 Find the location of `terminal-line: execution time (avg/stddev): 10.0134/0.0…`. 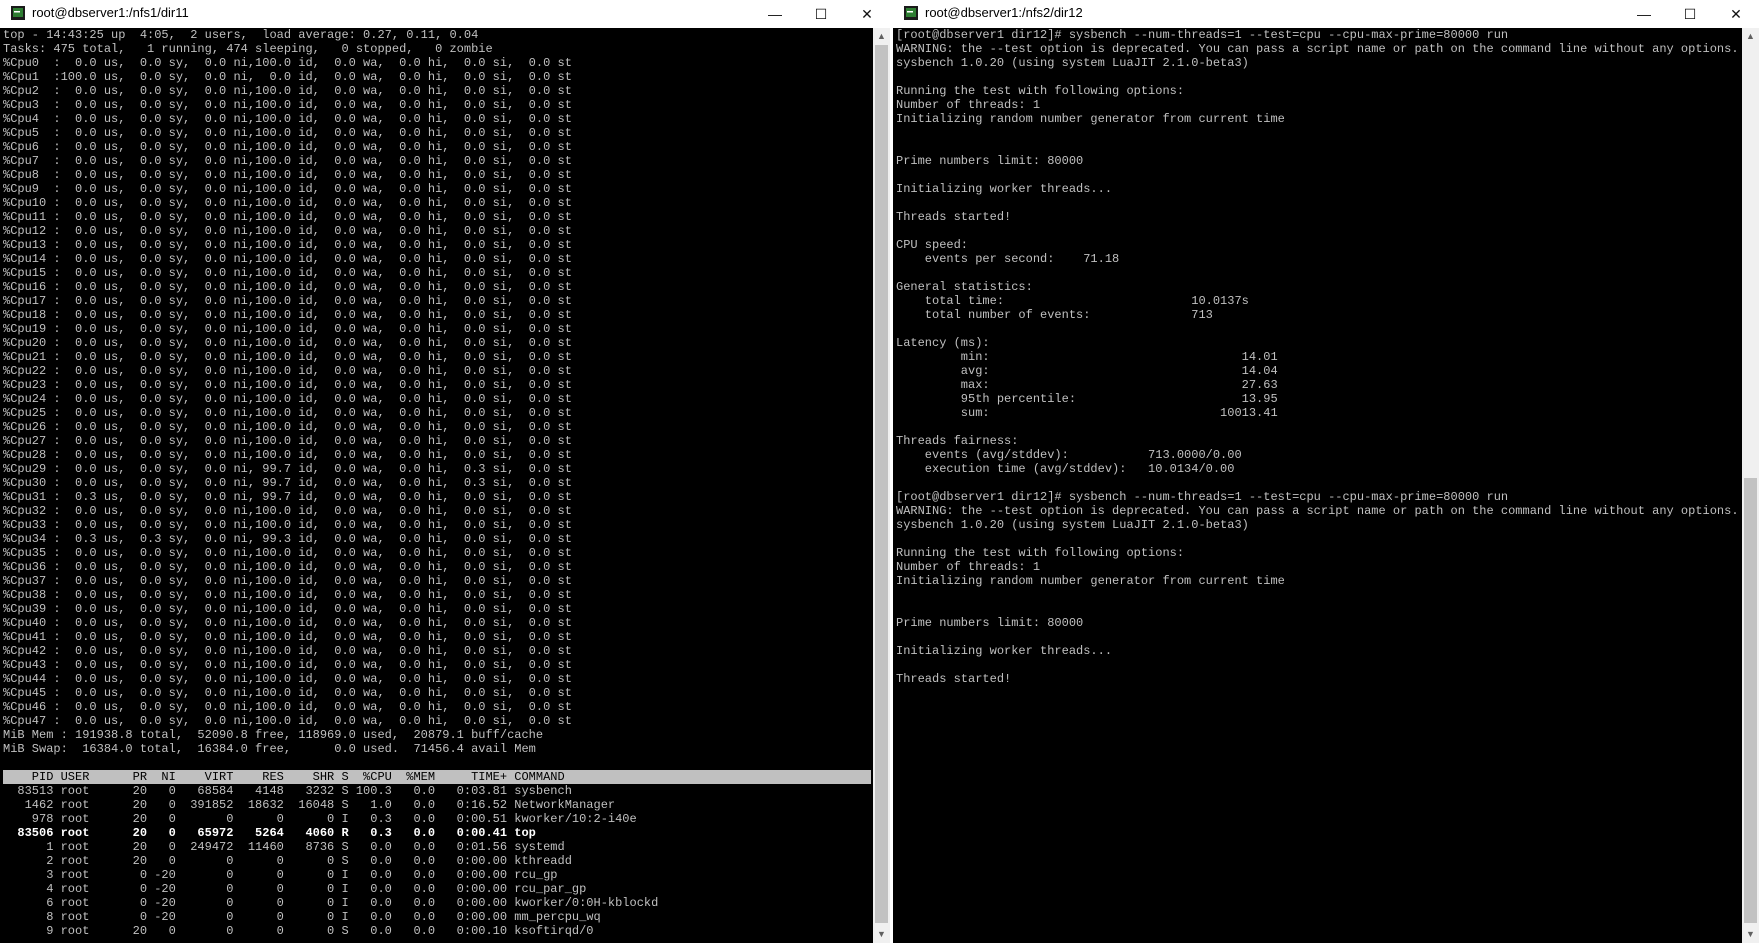

terminal-line: execution time (avg/stddev): 10.0134/0.0… is located at coordinates (1065, 469).